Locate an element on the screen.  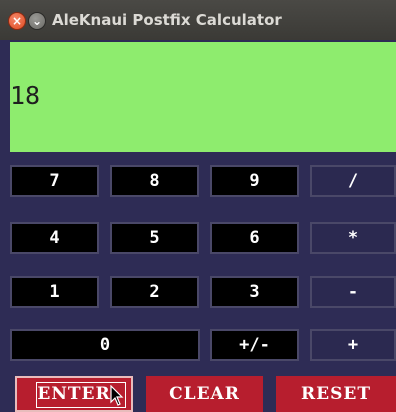
window-title: AleKnaui Postfix Calculator is located at coordinates (167, 20).